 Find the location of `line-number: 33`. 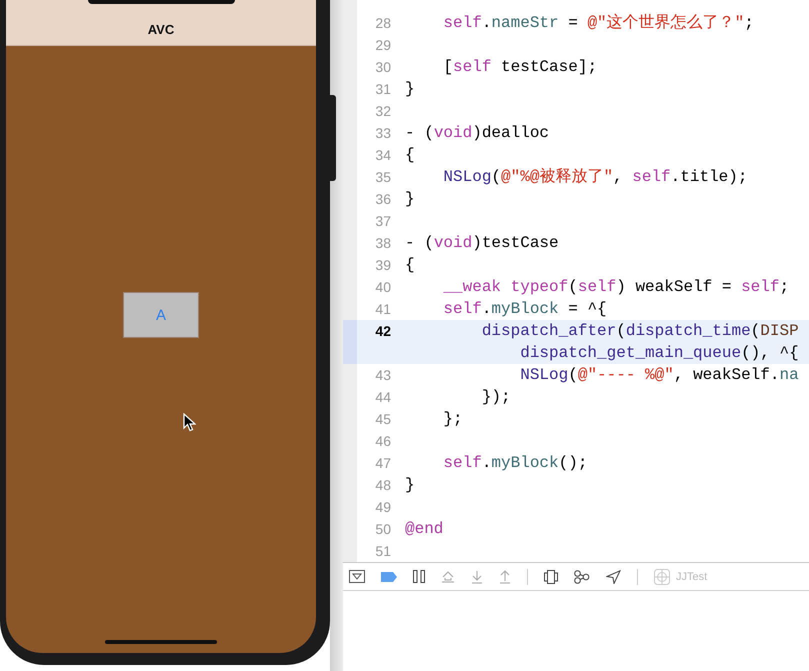

line-number: 33 is located at coordinates (383, 133).